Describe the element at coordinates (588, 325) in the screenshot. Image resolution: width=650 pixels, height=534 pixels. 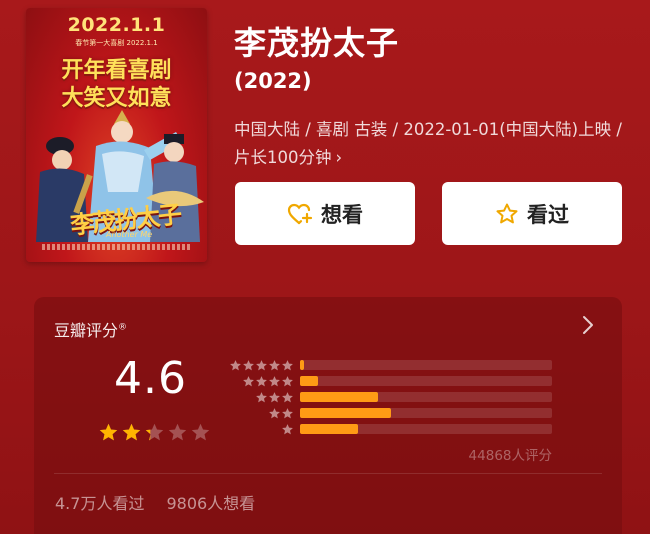
I see `chevron-right-icon` at that location.